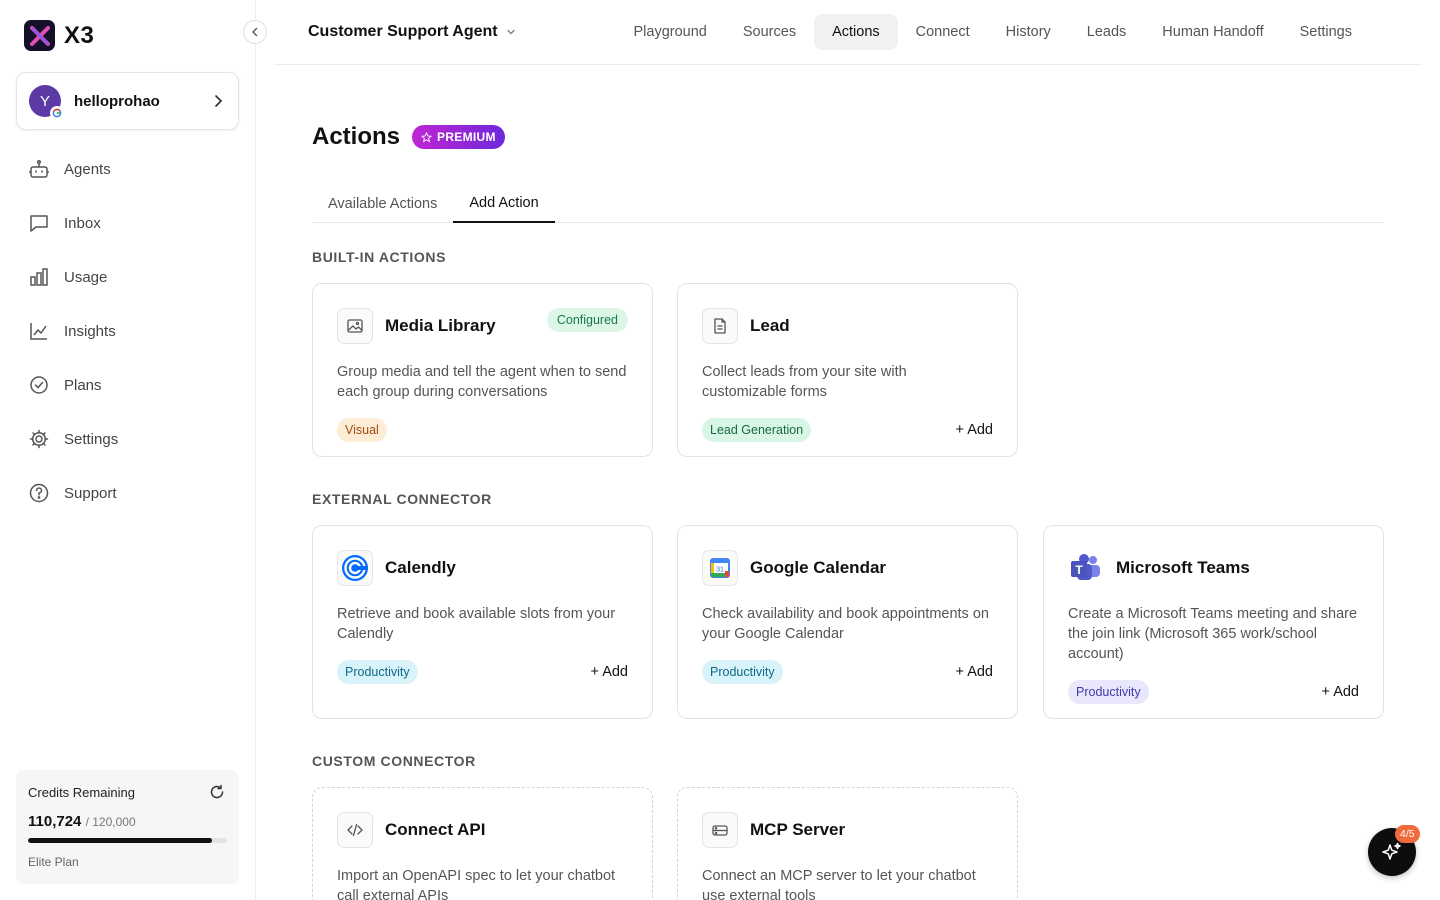 Image resolution: width=1440 pixels, height=900 pixels. Describe the element at coordinates (38, 331) in the screenshot. I see `line-chart-icon` at that location.